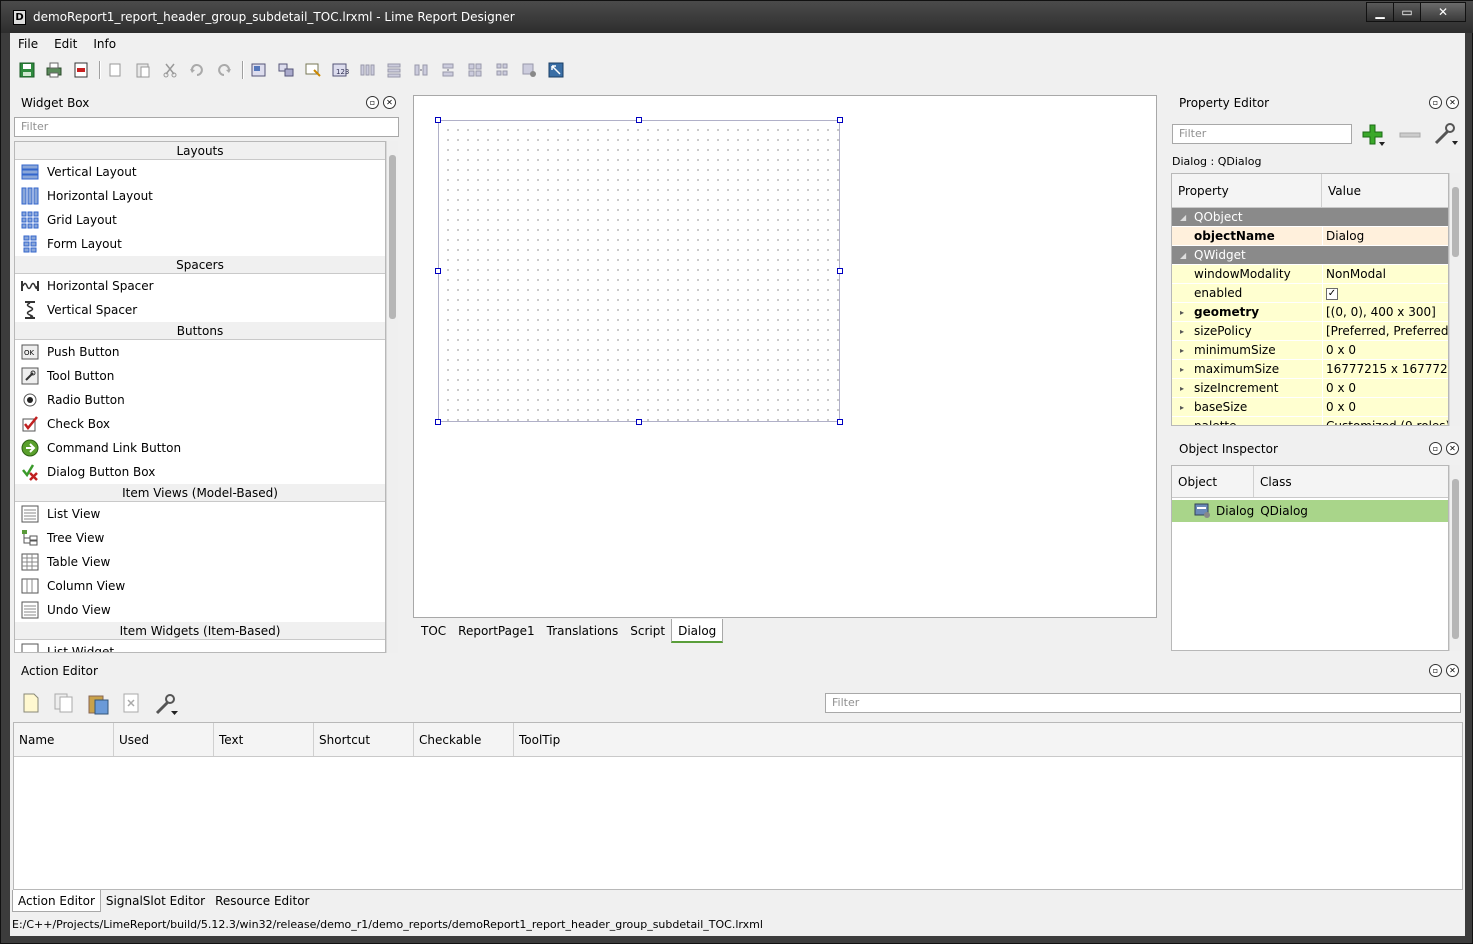 This screenshot has width=1473, height=944. What do you see at coordinates (1380, 12) in the screenshot?
I see `minimize-button: ▁` at bounding box center [1380, 12].